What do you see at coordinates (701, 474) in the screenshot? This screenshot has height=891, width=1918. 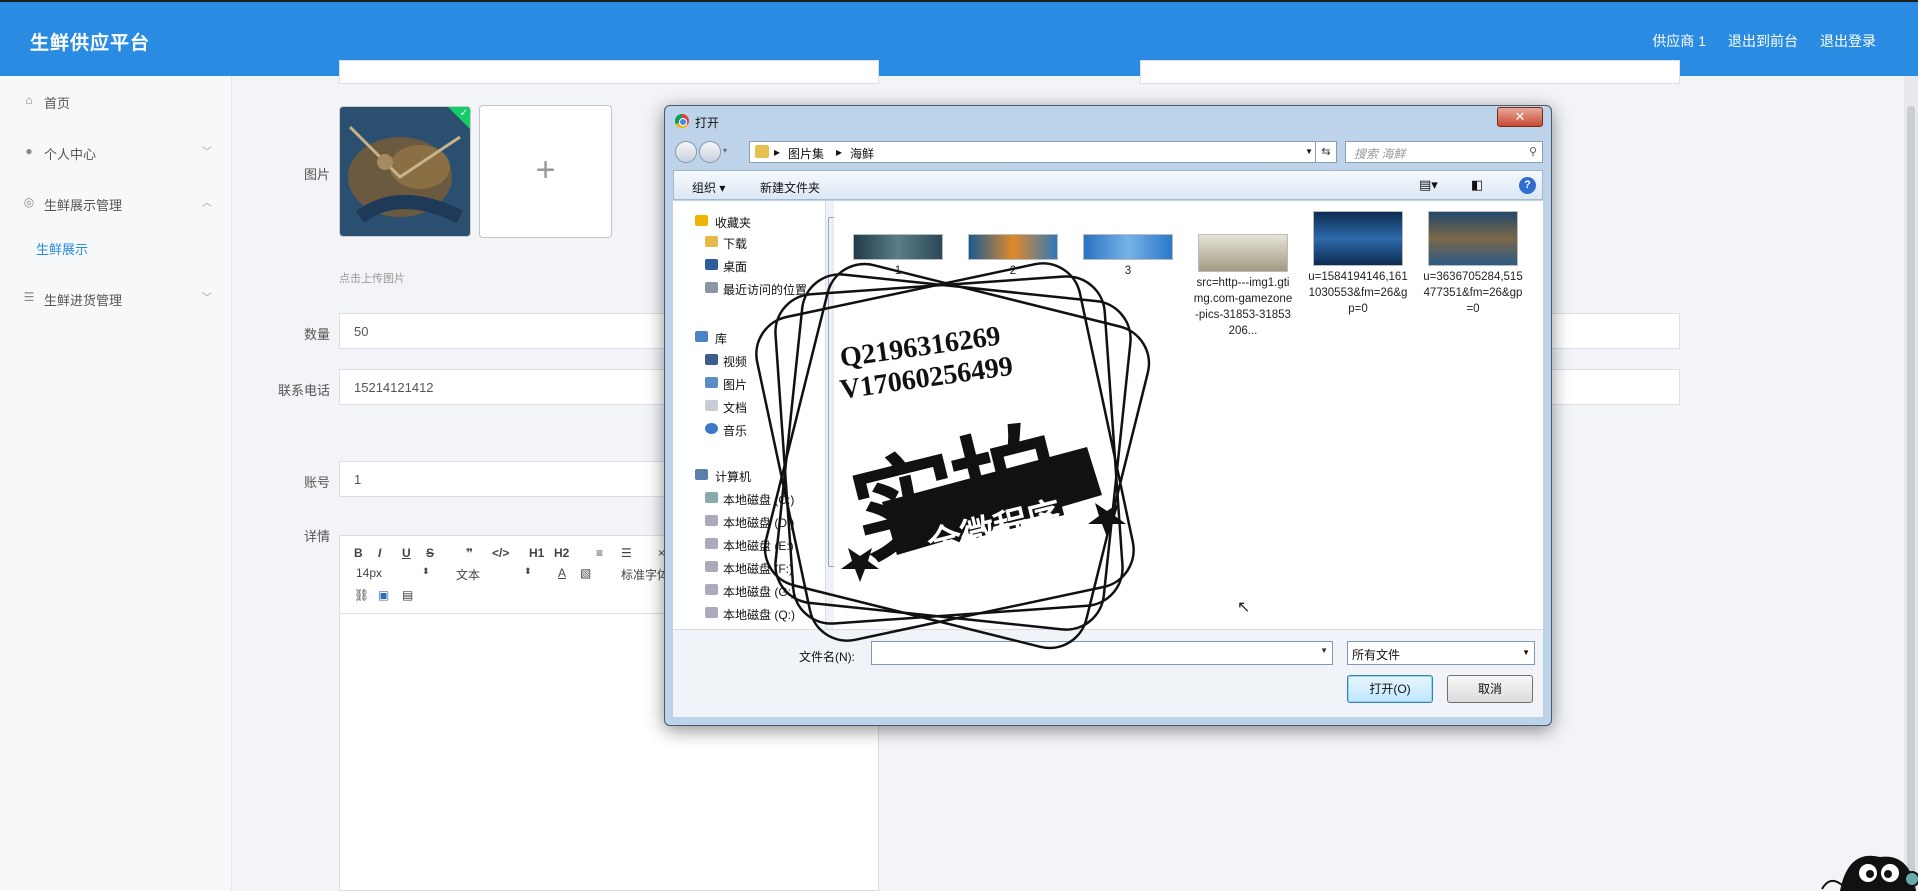 I see `computer-icon` at bounding box center [701, 474].